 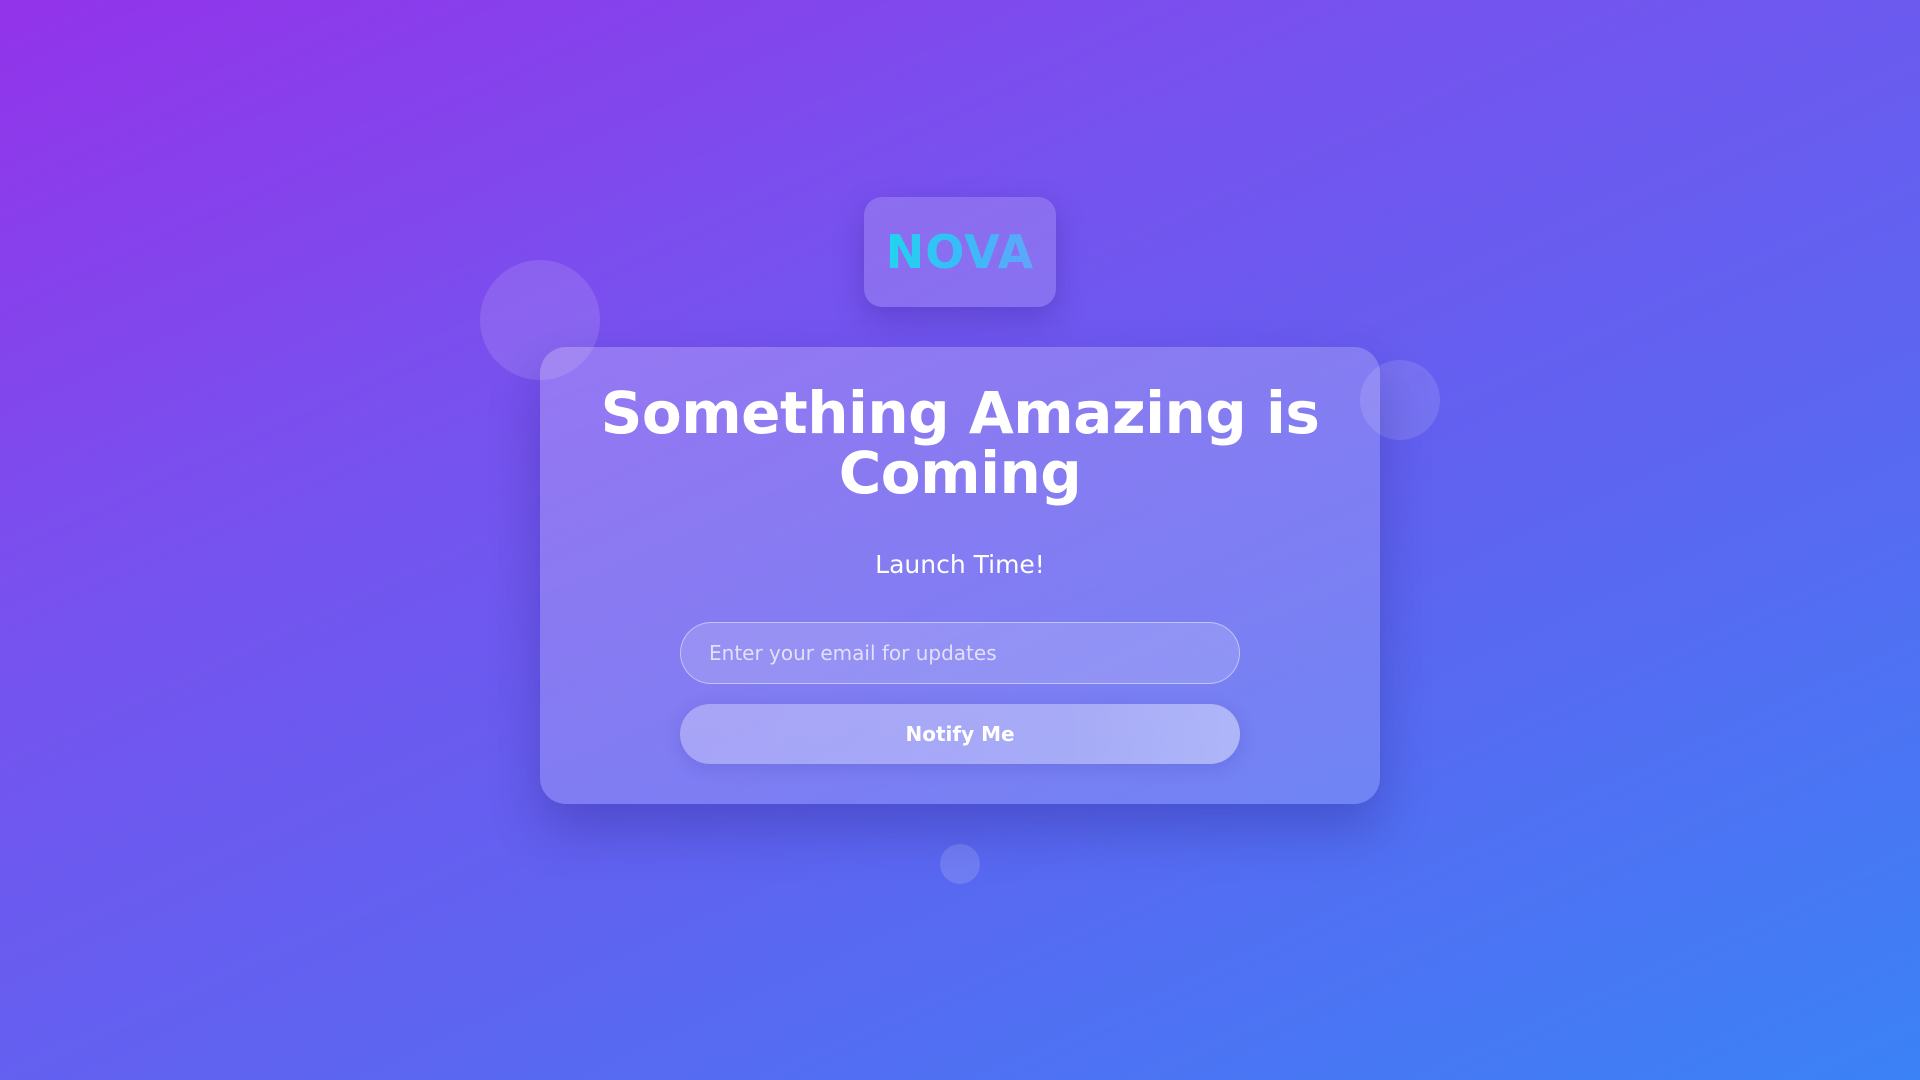 I want to click on page-title: Something Amazing is Coming, so click(x=960, y=443).